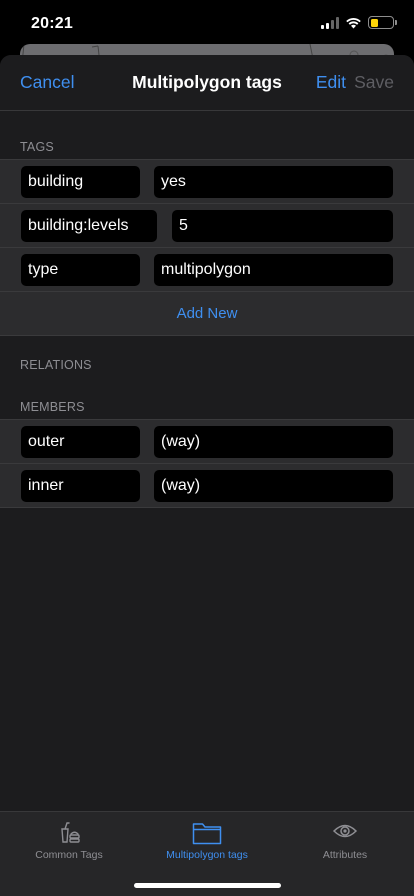 This screenshot has height=896, width=414. I want to click on cancel-button: Cancel, so click(47, 82).